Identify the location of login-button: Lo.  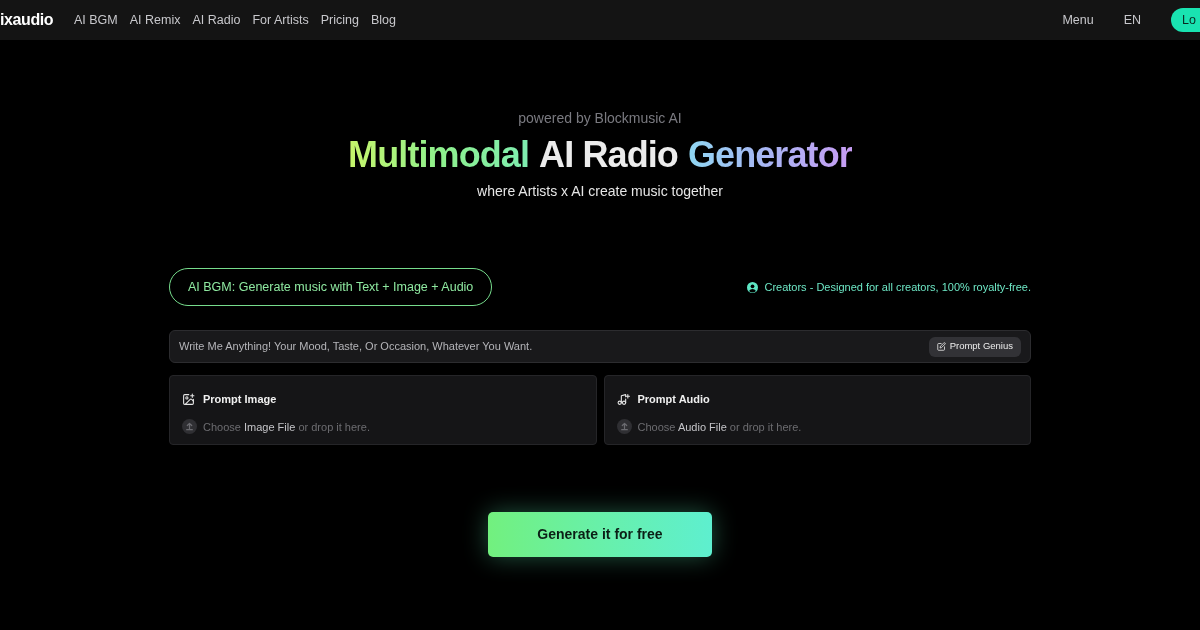
(1185, 20).